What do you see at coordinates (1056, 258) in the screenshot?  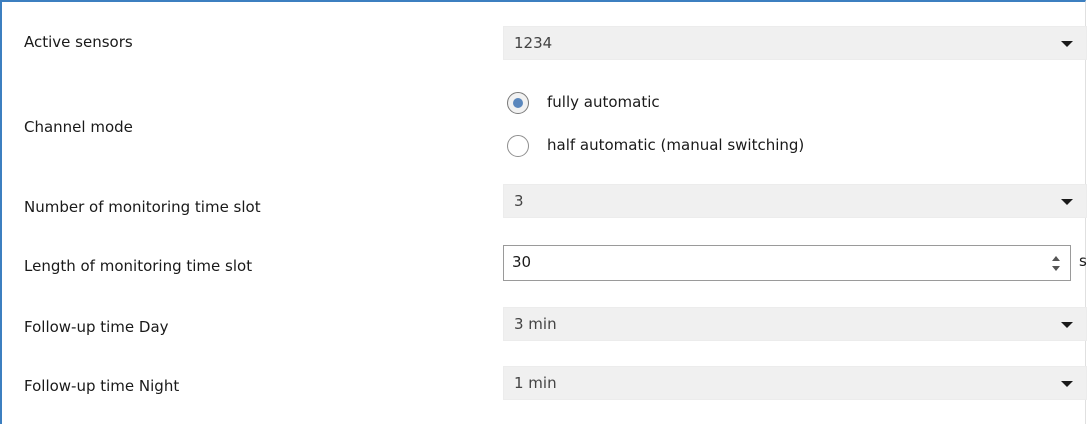 I see `spin-up-icon` at bounding box center [1056, 258].